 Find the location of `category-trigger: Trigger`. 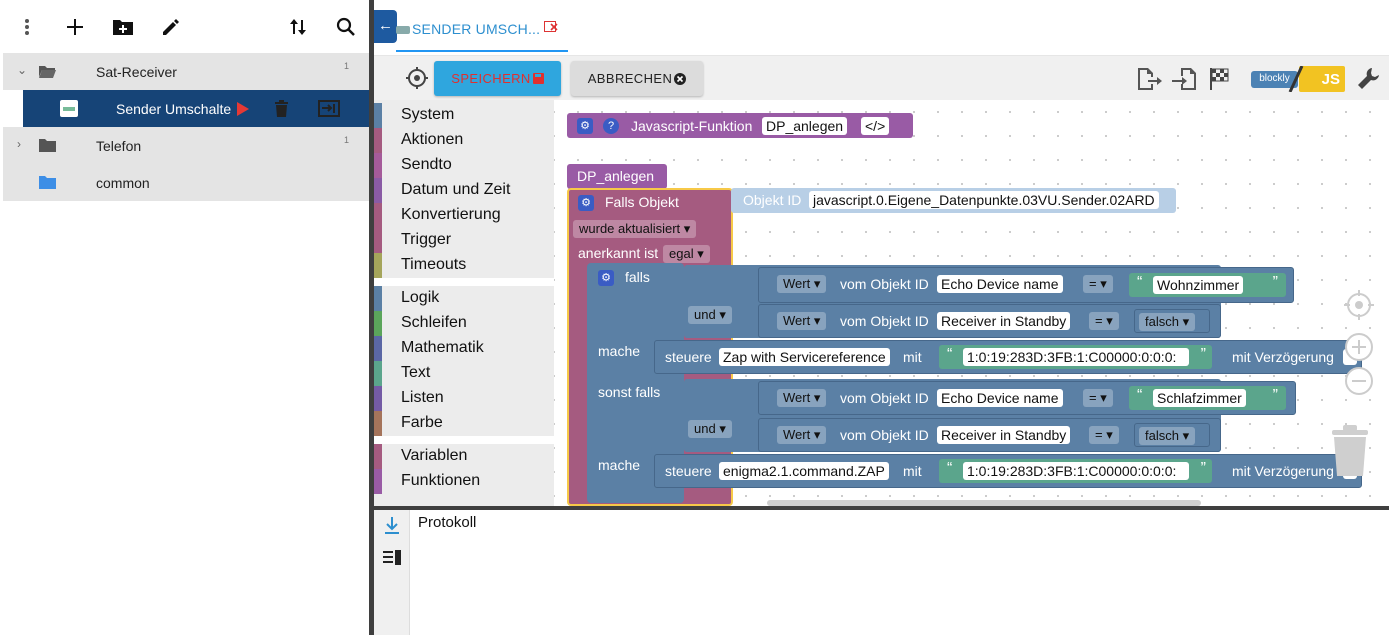

category-trigger: Trigger is located at coordinates (464, 240).